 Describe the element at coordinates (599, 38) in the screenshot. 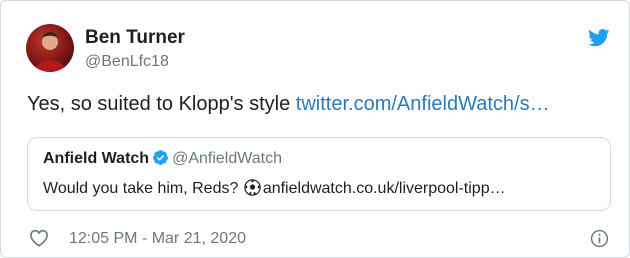

I see `twitter-bird-icon` at that location.